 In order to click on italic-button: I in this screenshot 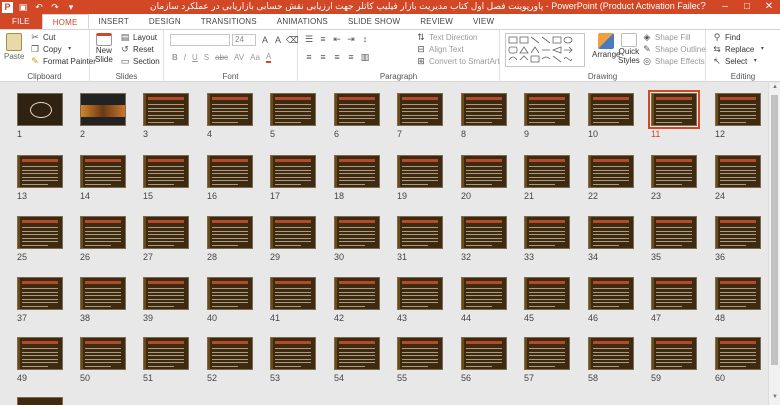, I will do `click(185, 57)`.